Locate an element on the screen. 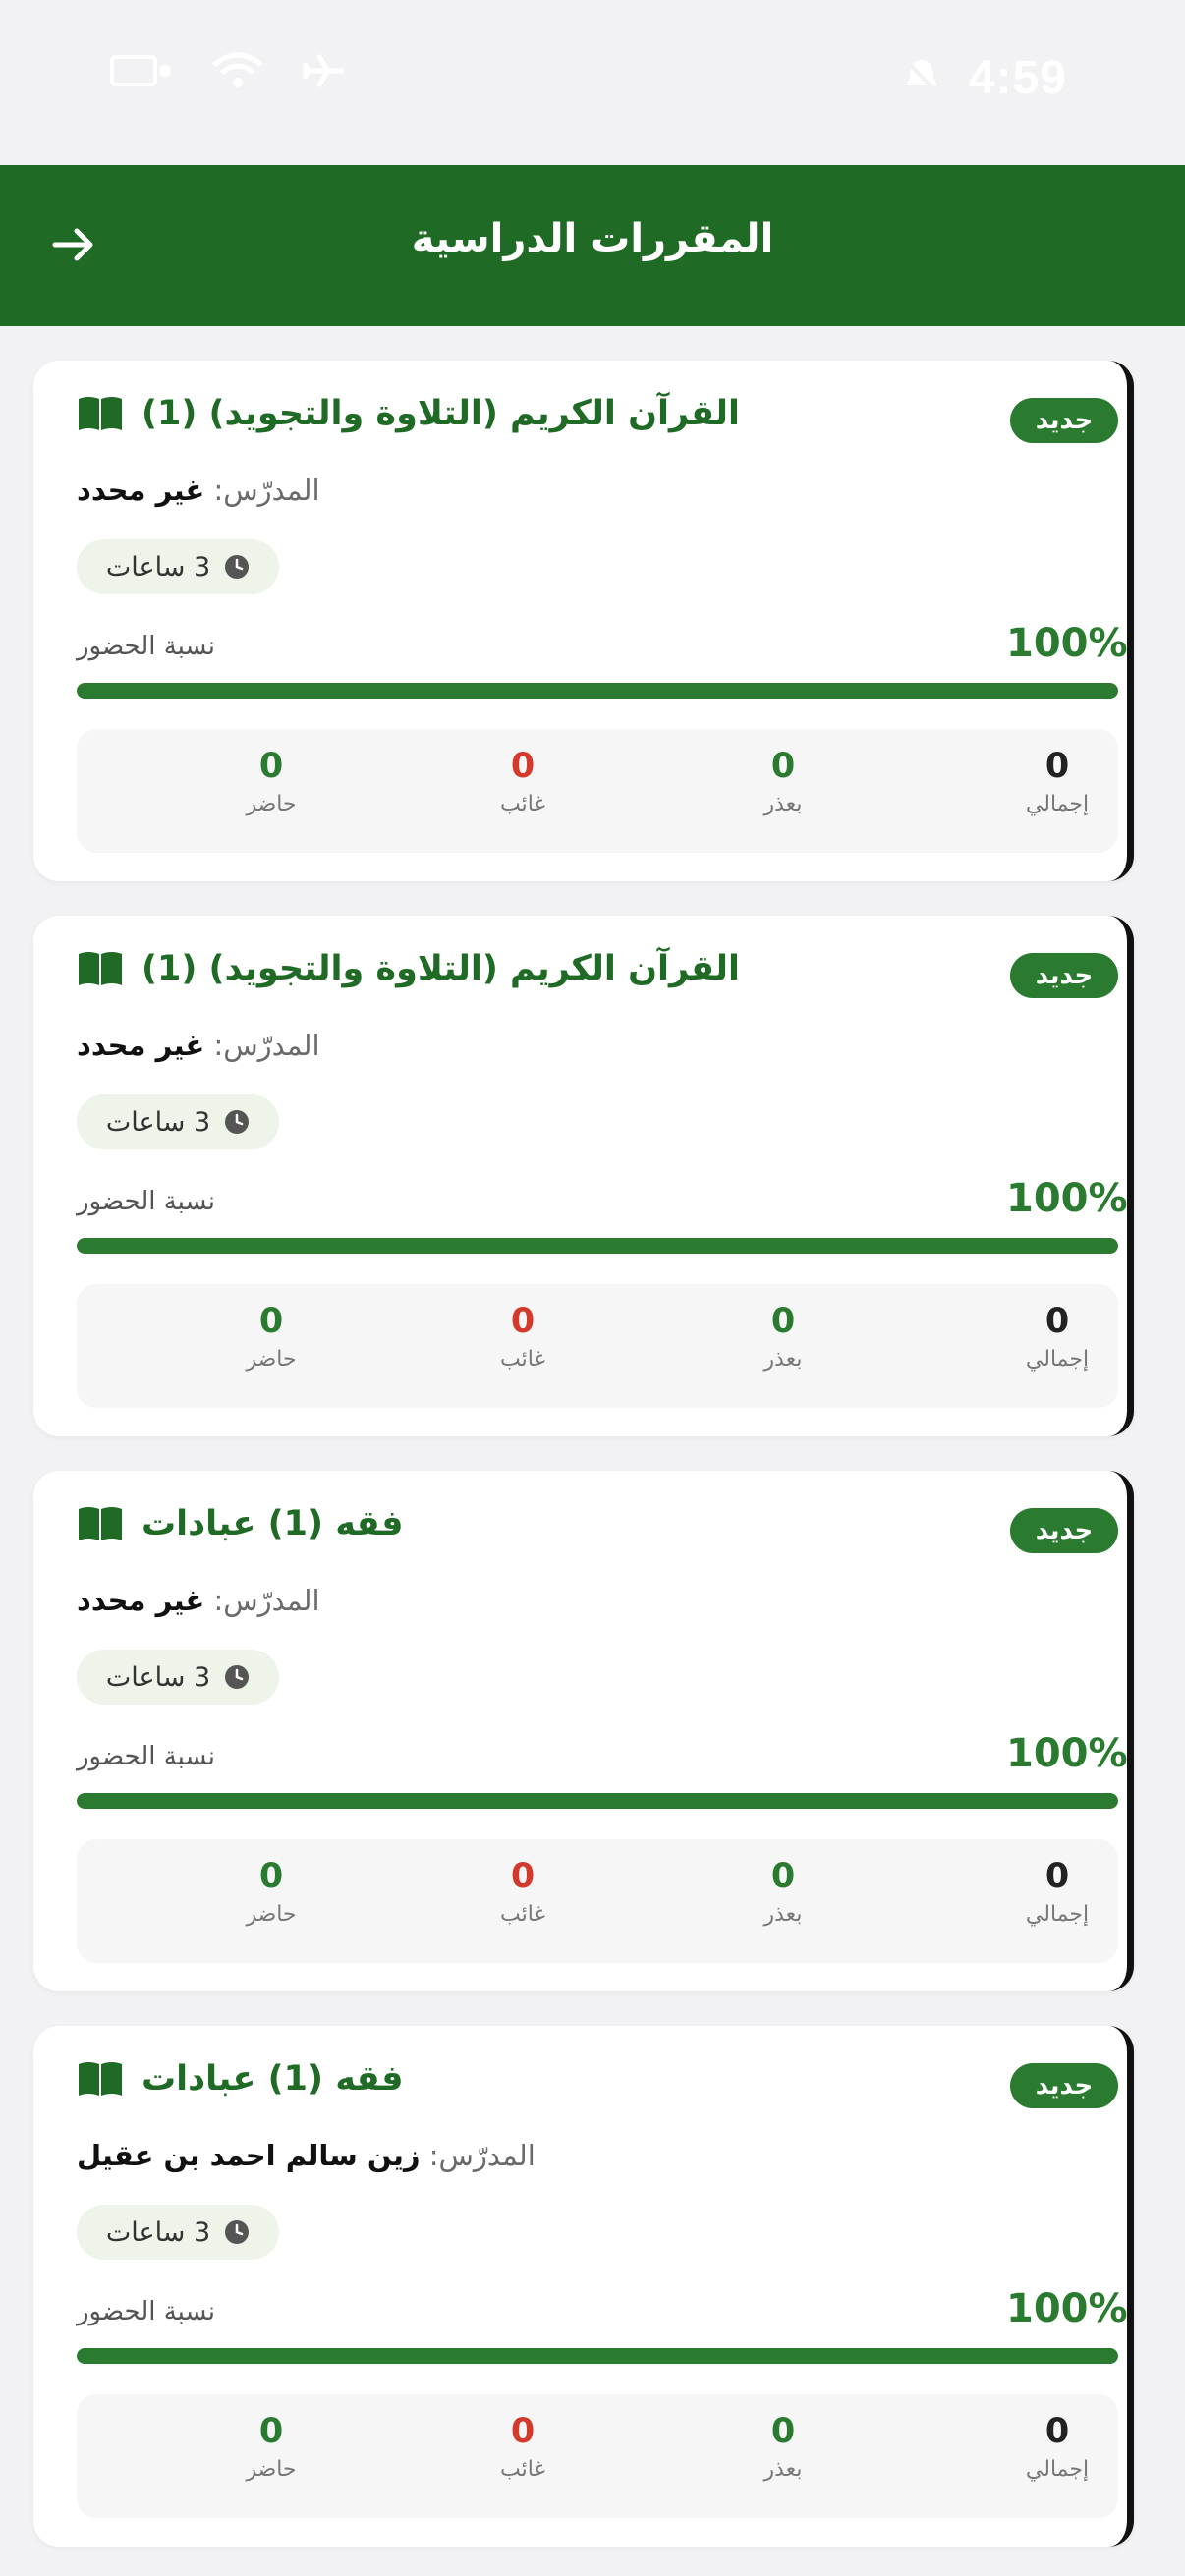 Image resolution: width=1185 pixels, height=2576 pixels. stat-present-label: حاضر is located at coordinates (272, 2469).